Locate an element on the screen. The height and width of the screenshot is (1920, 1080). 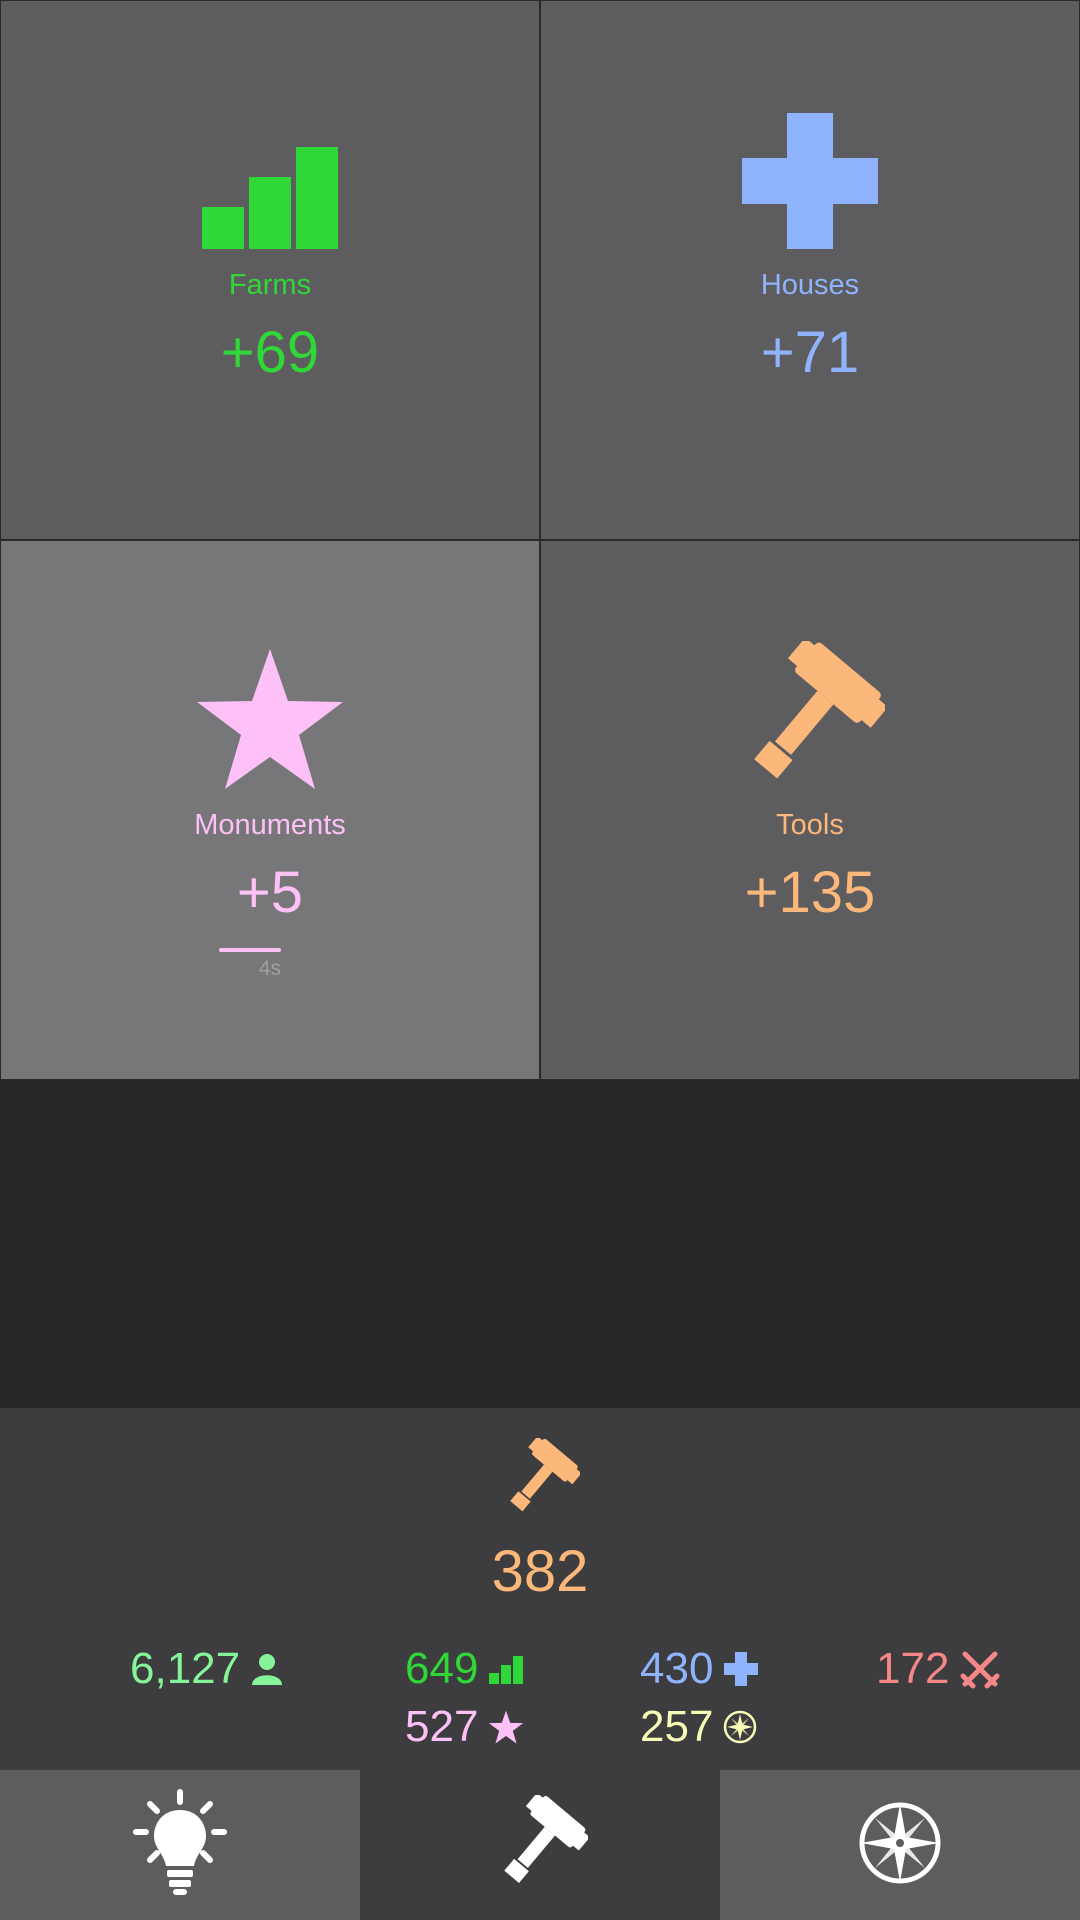
nav-tab-research is located at coordinates (180, 1845).